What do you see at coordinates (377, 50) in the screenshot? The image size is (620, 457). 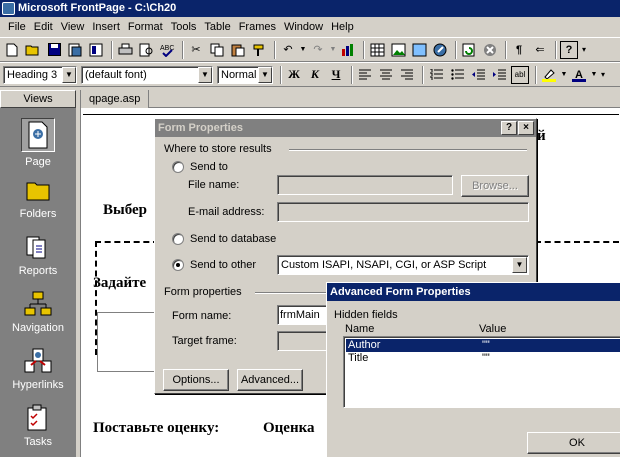 I see `insert-table-icon` at bounding box center [377, 50].